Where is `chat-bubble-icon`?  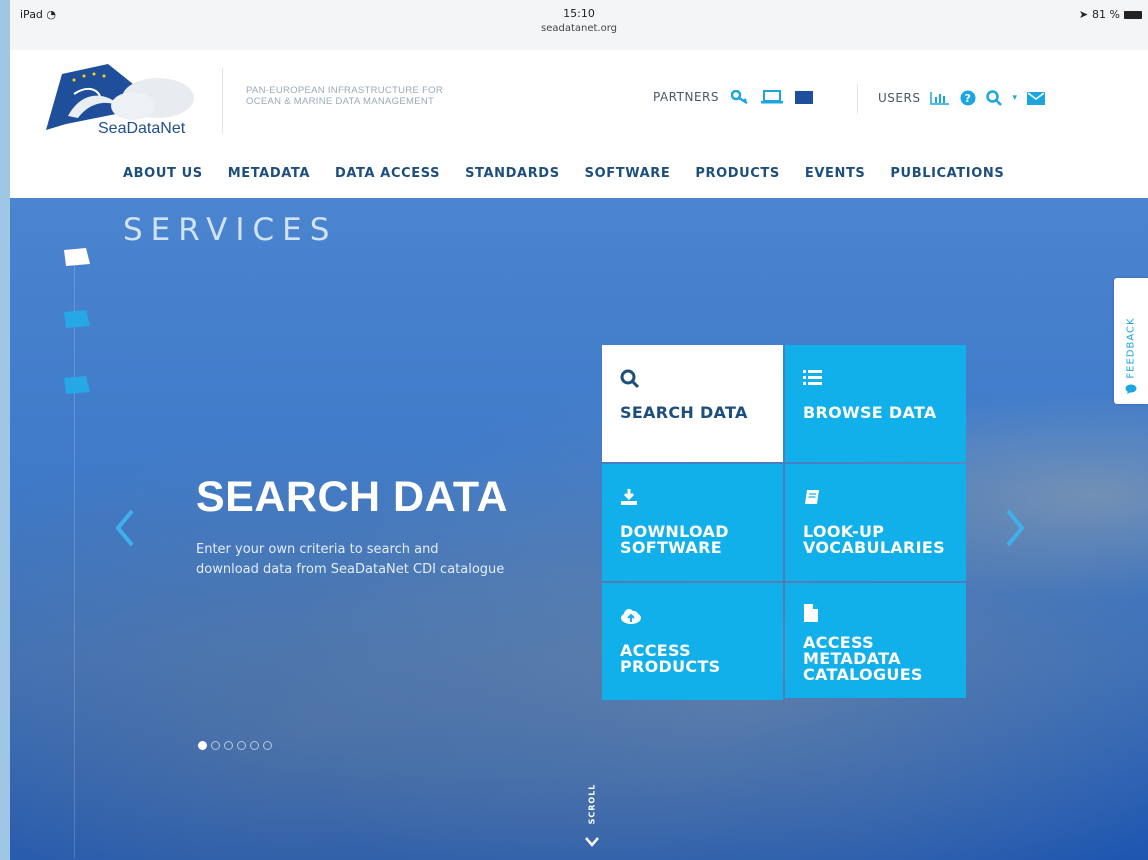
chat-bubble-icon is located at coordinates (1131, 389).